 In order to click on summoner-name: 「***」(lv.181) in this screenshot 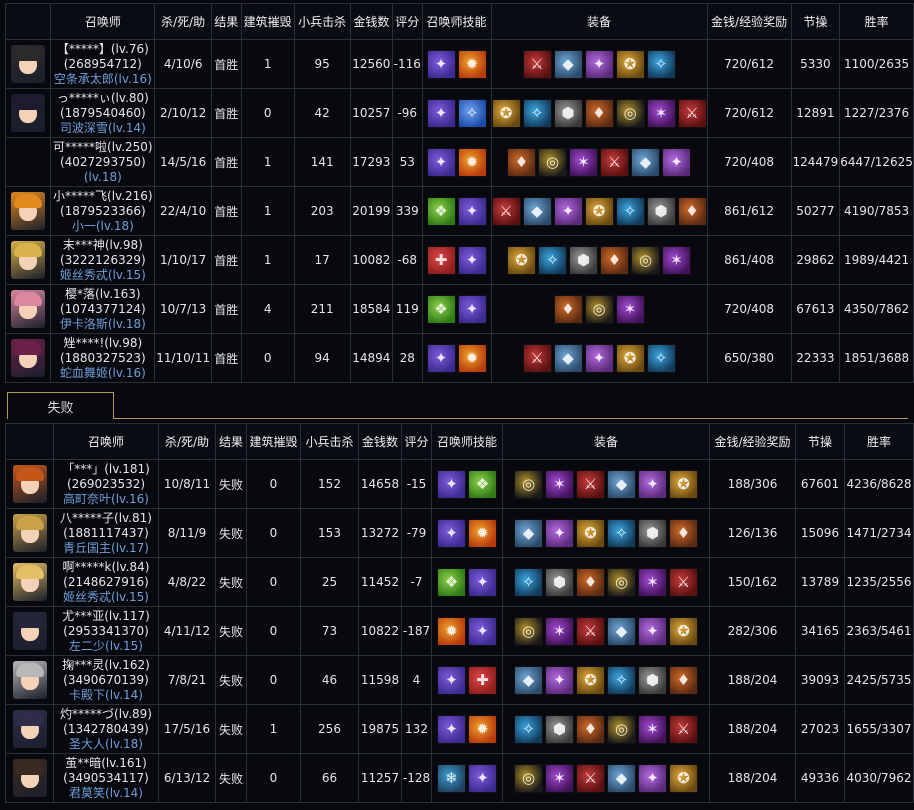, I will do `click(106, 469)`.